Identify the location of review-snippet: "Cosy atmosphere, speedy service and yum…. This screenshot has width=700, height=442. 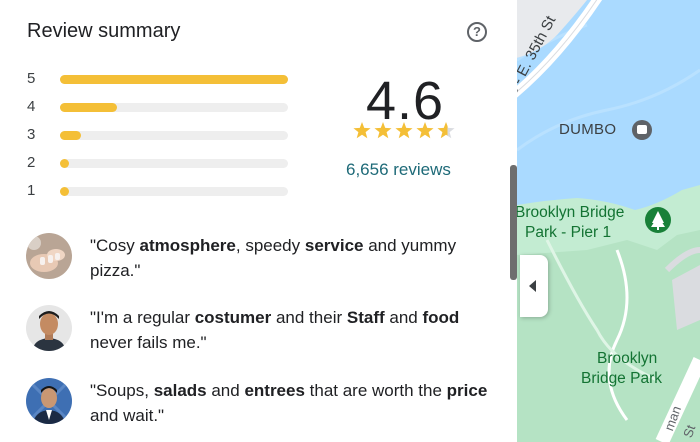
(256, 261).